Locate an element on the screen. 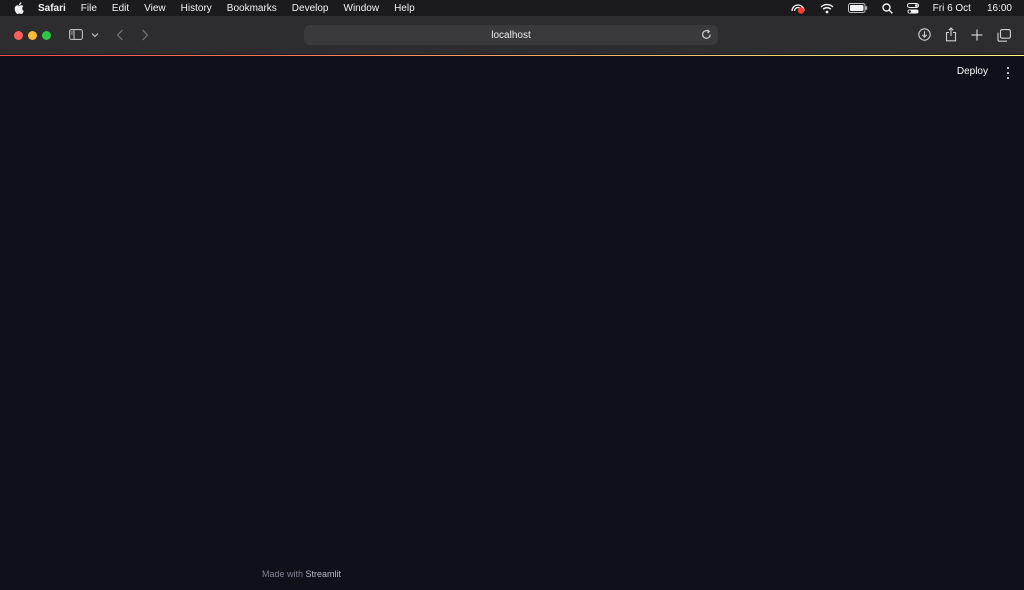 The width and height of the screenshot is (1024, 590). wifi-icon is located at coordinates (827, 8).